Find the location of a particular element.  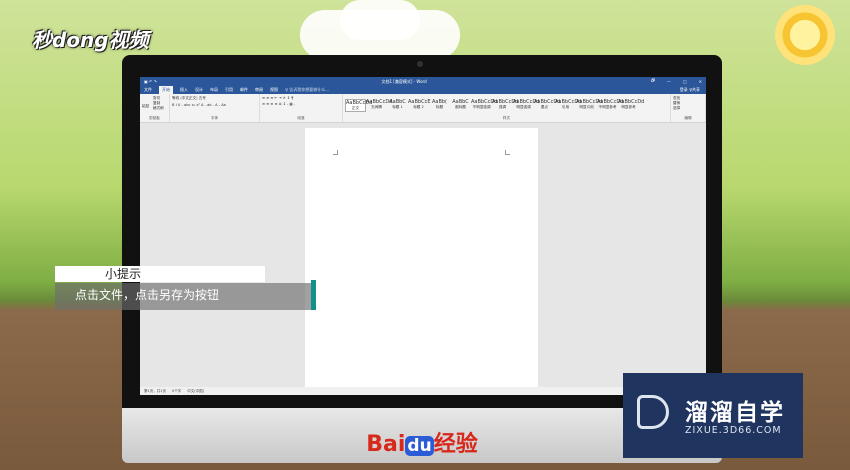

style-name: 明显参考 is located at coordinates (628, 107).